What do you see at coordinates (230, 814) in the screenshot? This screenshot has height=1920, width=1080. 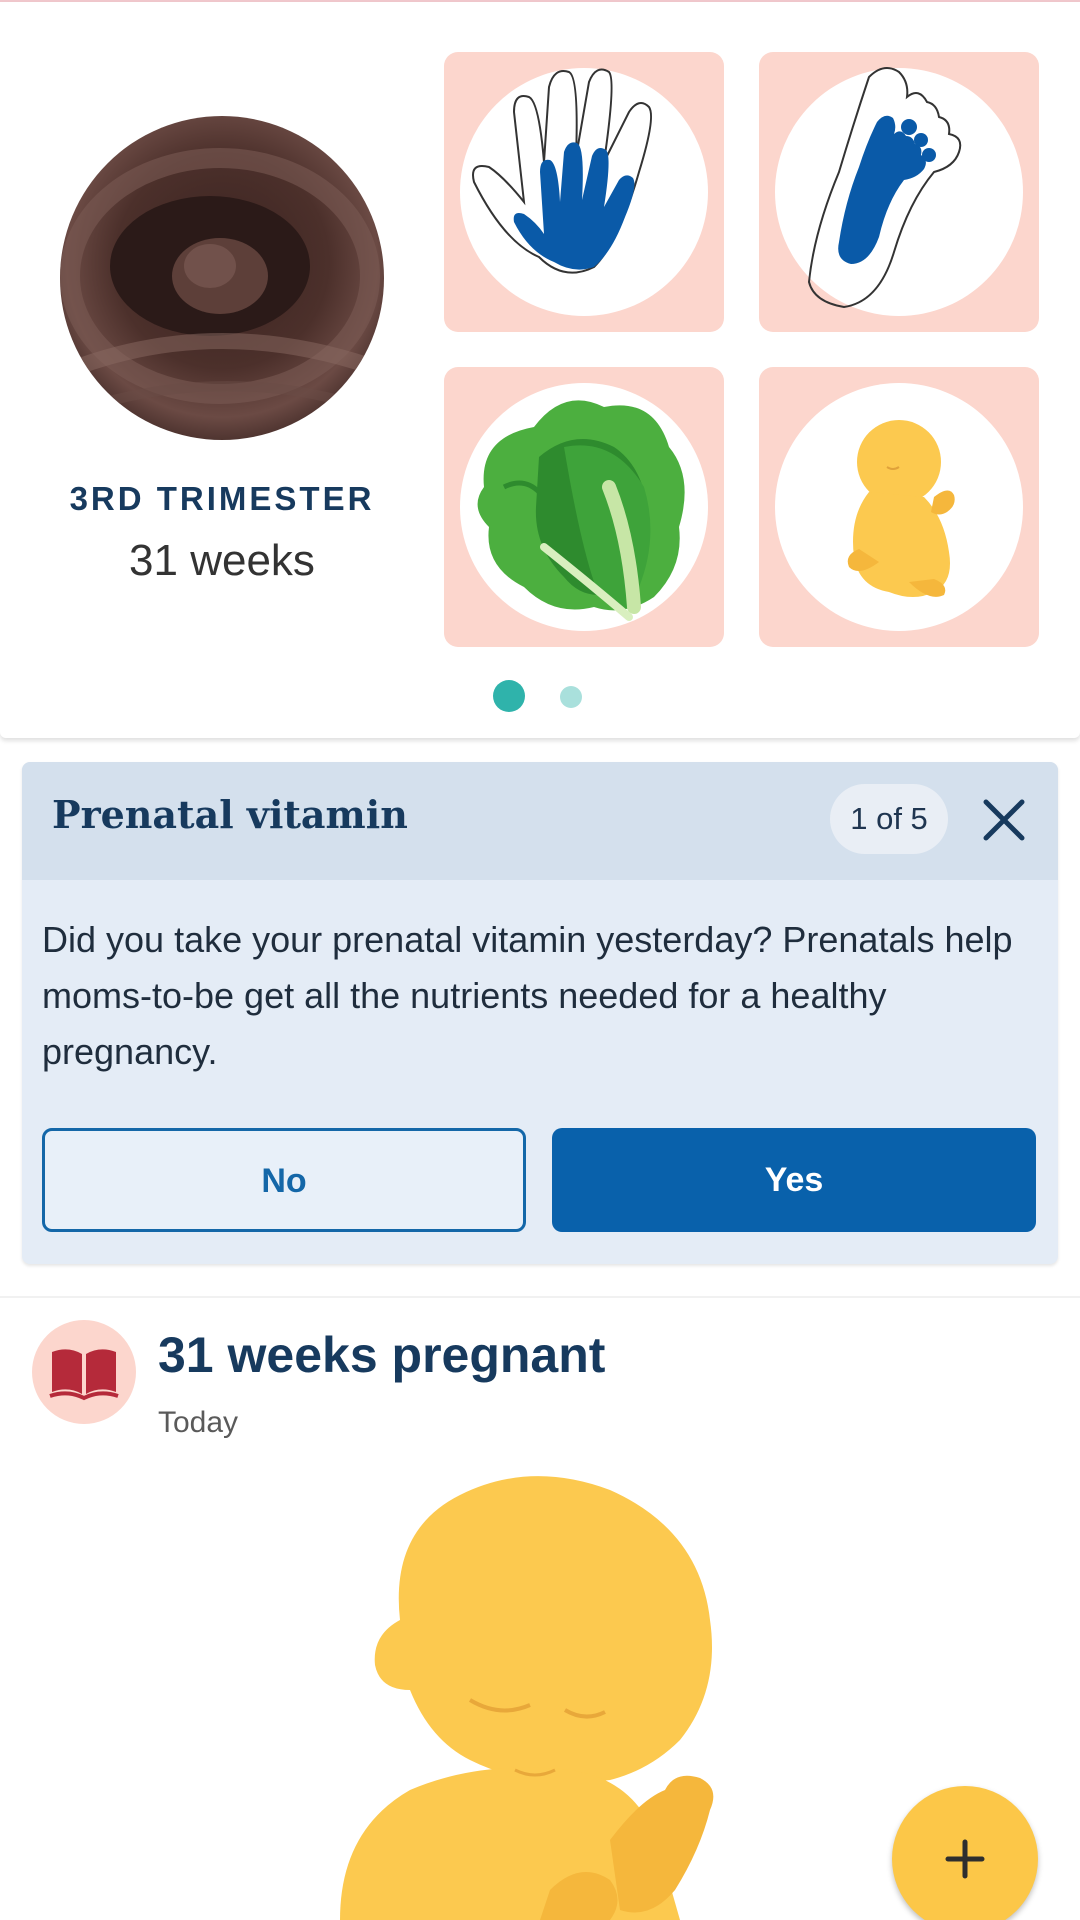 I see `prompt-title: Prenatal vitamin` at bounding box center [230, 814].